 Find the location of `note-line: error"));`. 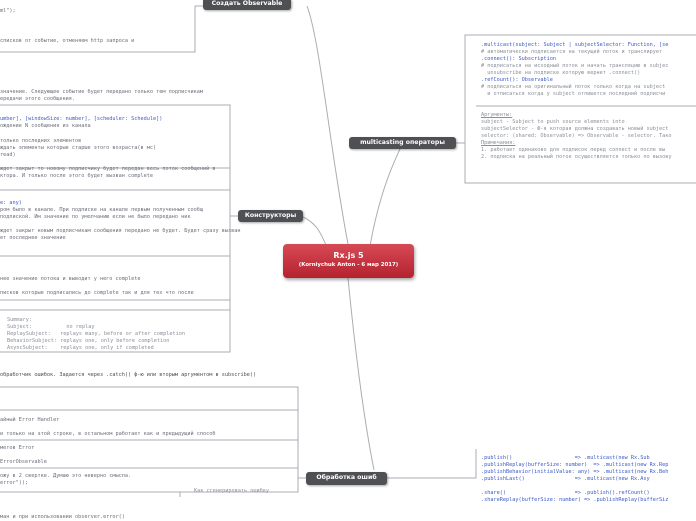

note-line: error")); is located at coordinates (14, 483).